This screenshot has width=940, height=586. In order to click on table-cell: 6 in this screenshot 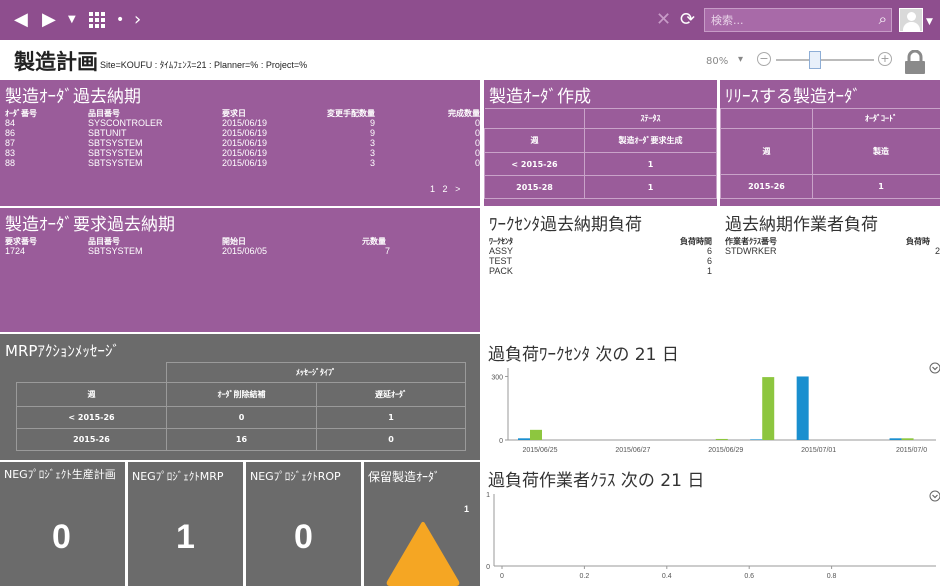, I will do `click(709, 261)`.